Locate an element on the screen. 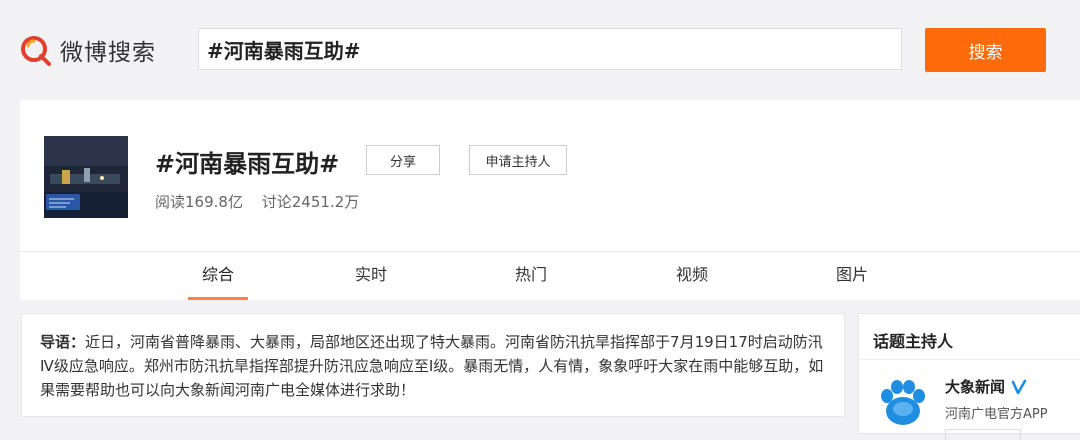 The height and width of the screenshot is (440, 1080). verified-v-icon is located at coordinates (1019, 386).